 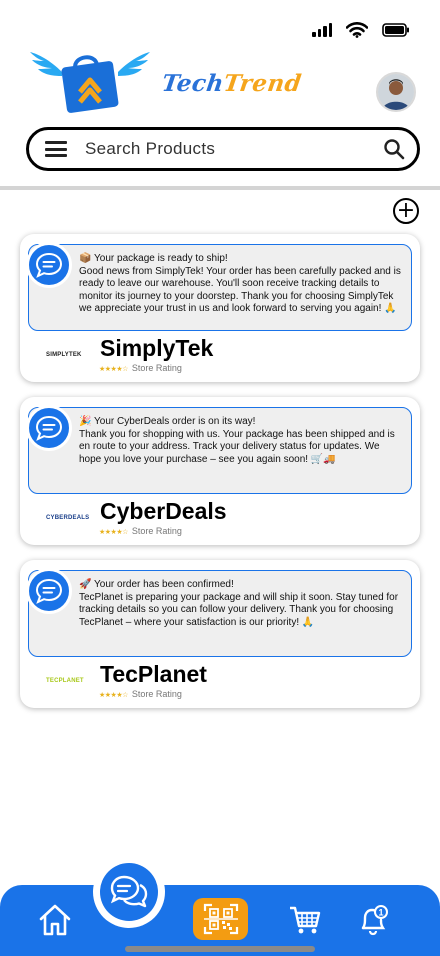 I want to click on add-button: +, so click(x=406, y=211).